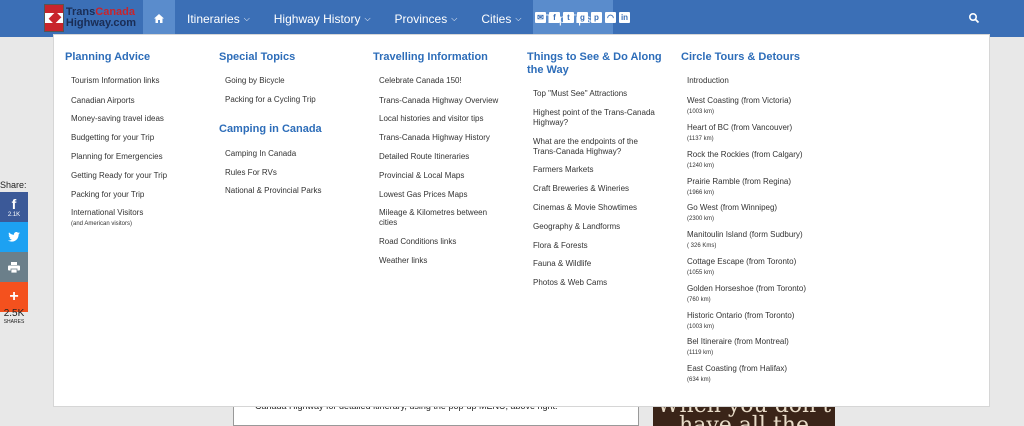 Image resolution: width=1024 pixels, height=426 pixels. I want to click on menu-link: Getting Ready for your Trip, so click(119, 176).